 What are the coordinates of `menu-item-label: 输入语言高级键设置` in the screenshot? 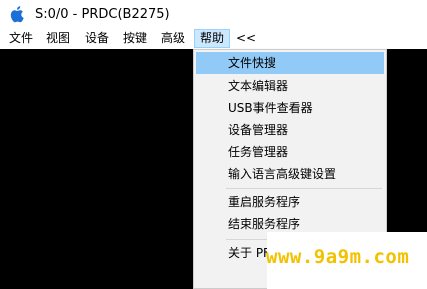 It's located at (282, 174).